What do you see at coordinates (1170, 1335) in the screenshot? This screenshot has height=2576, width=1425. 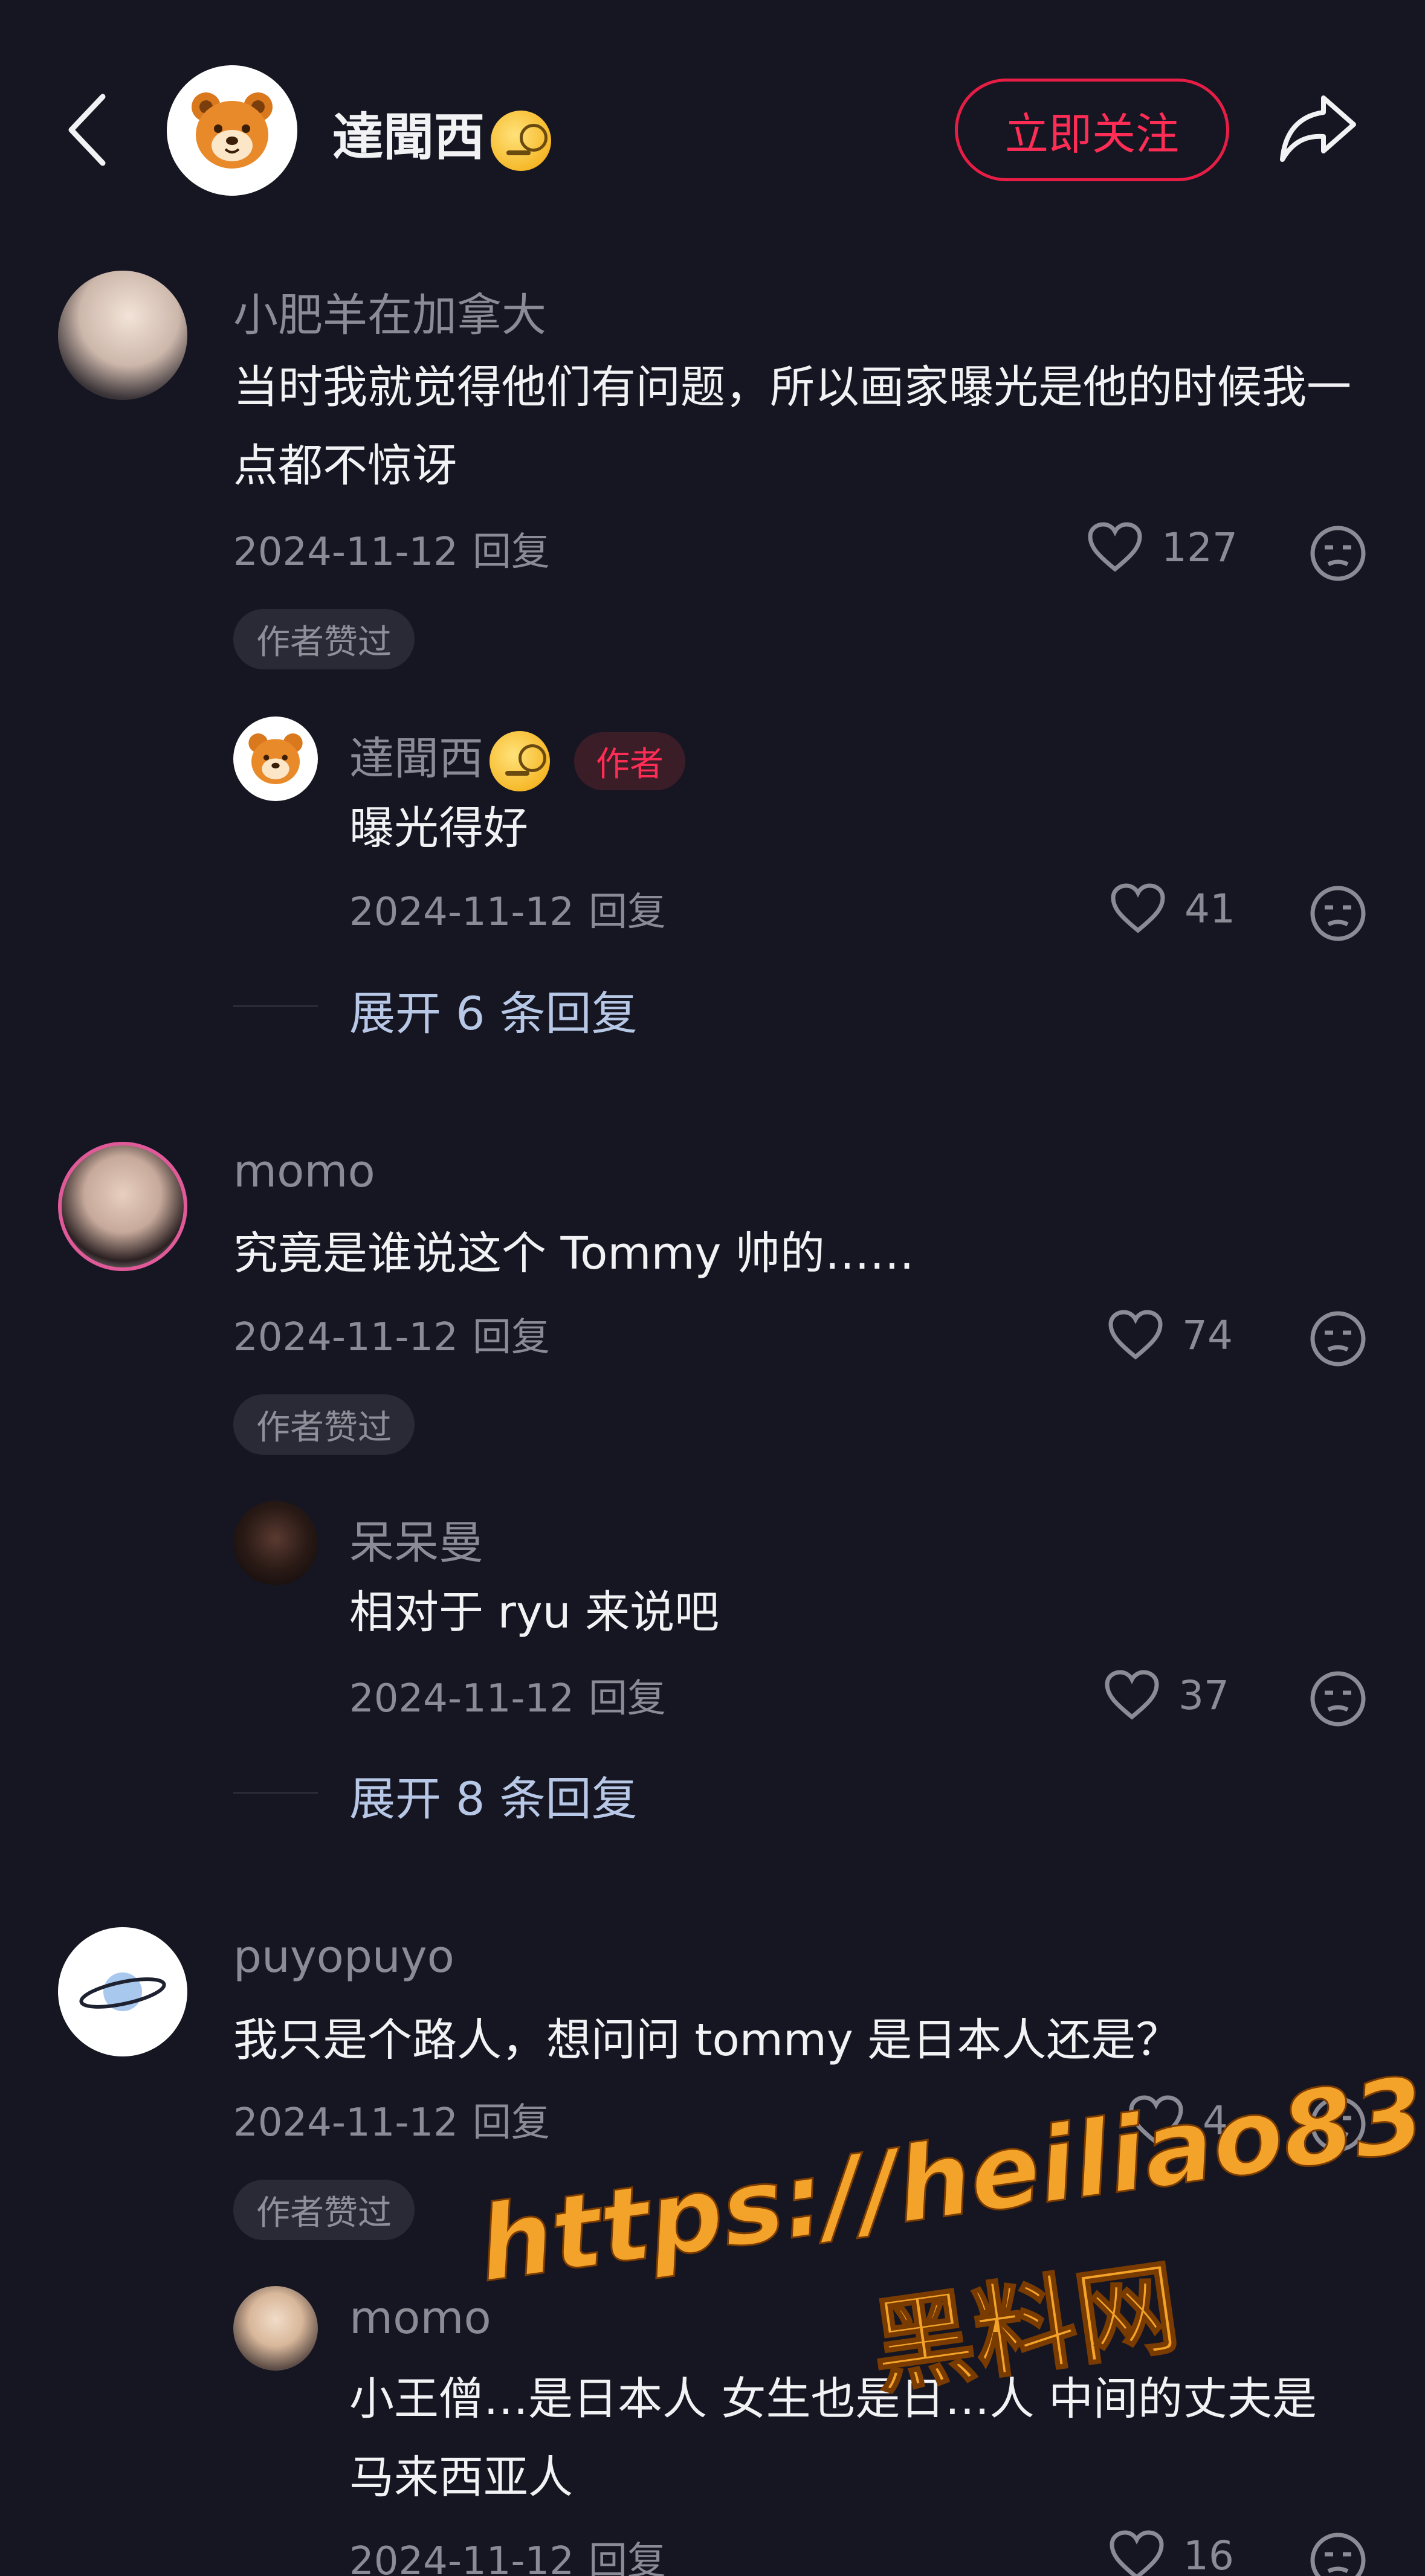 I see `like-button: 74` at bounding box center [1170, 1335].